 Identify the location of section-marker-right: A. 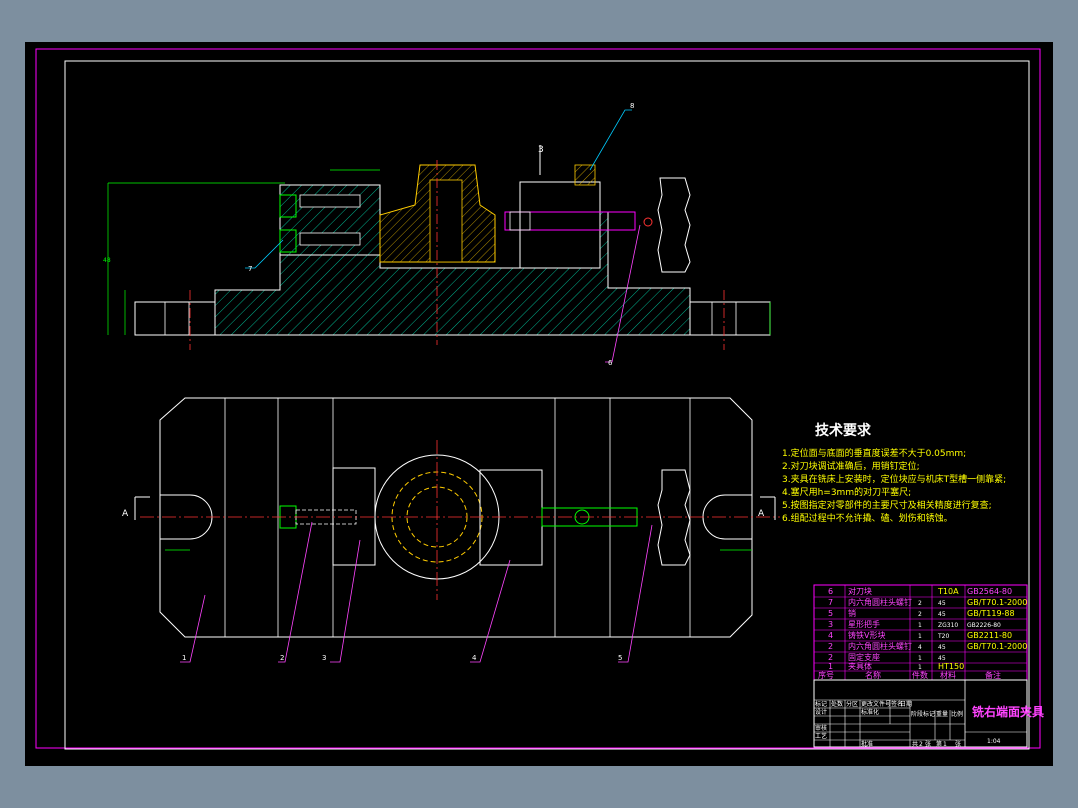
(761, 514).